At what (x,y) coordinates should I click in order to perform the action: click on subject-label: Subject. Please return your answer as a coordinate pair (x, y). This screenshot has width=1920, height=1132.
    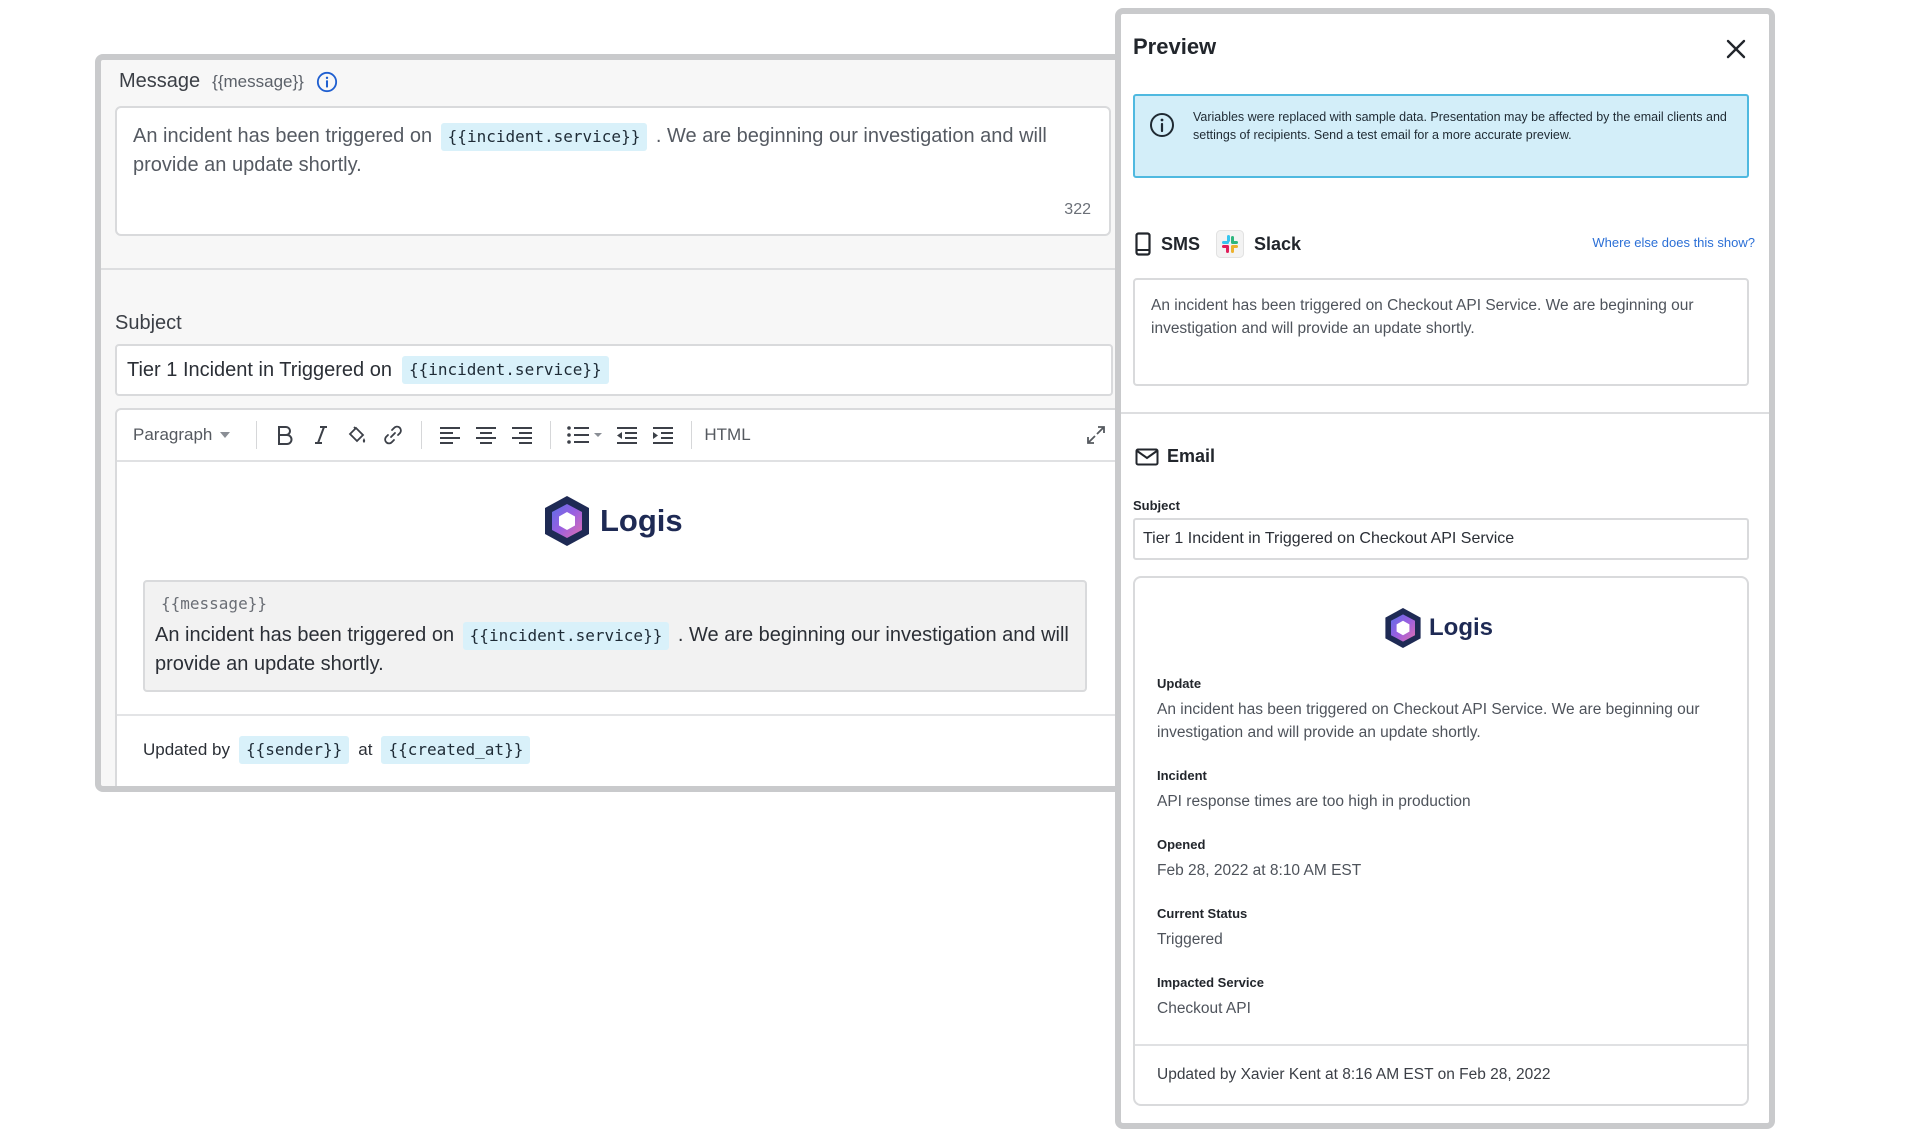
    Looking at the image, I should click on (148, 323).